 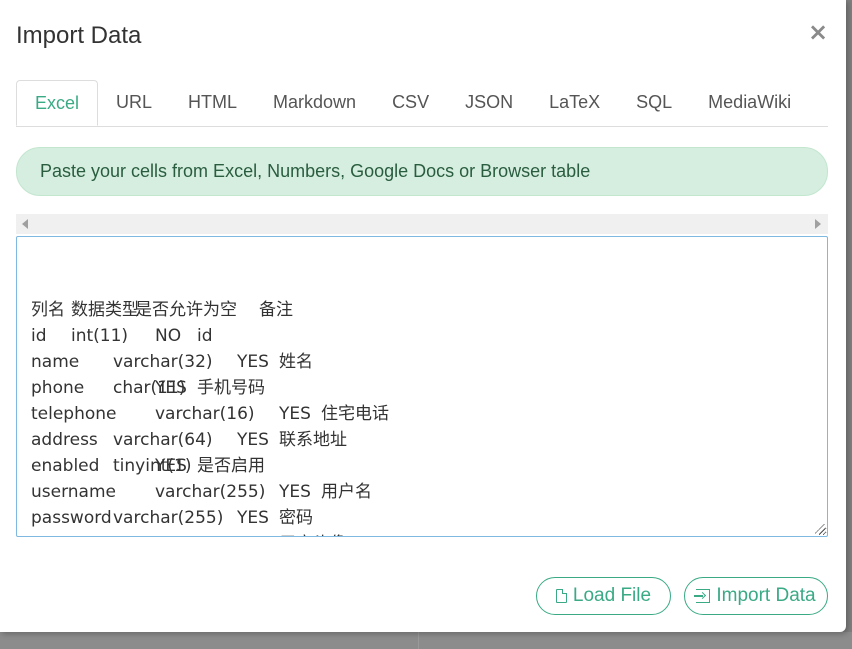 What do you see at coordinates (163, 362) in the screenshot?
I see `textarea-cell: varchar(32)` at bounding box center [163, 362].